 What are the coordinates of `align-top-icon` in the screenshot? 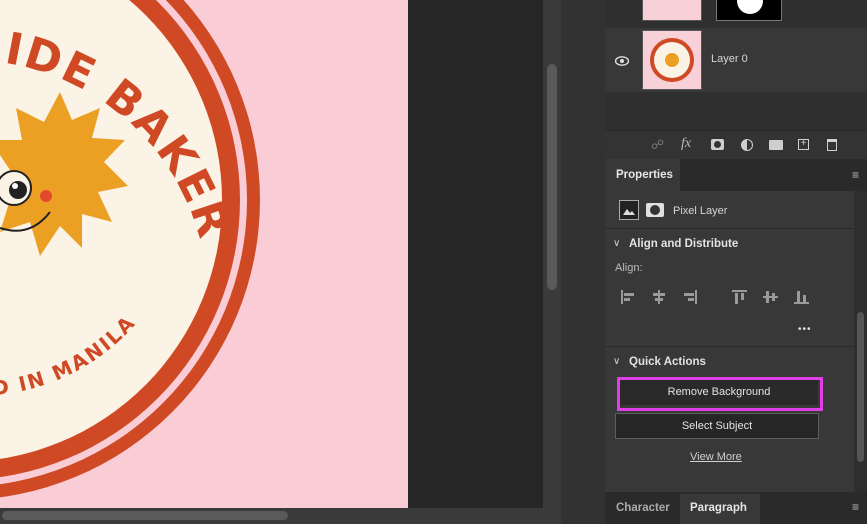 It's located at (740, 297).